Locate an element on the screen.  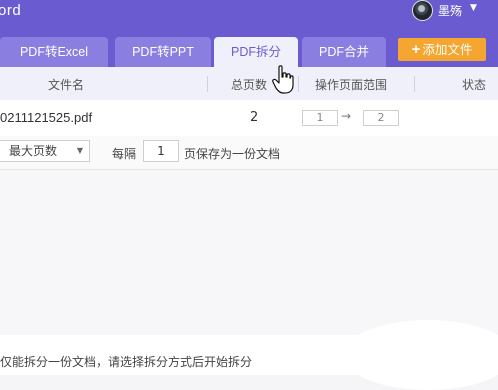
every-suffix-label: 页保存为一份文档 is located at coordinates (232, 154).